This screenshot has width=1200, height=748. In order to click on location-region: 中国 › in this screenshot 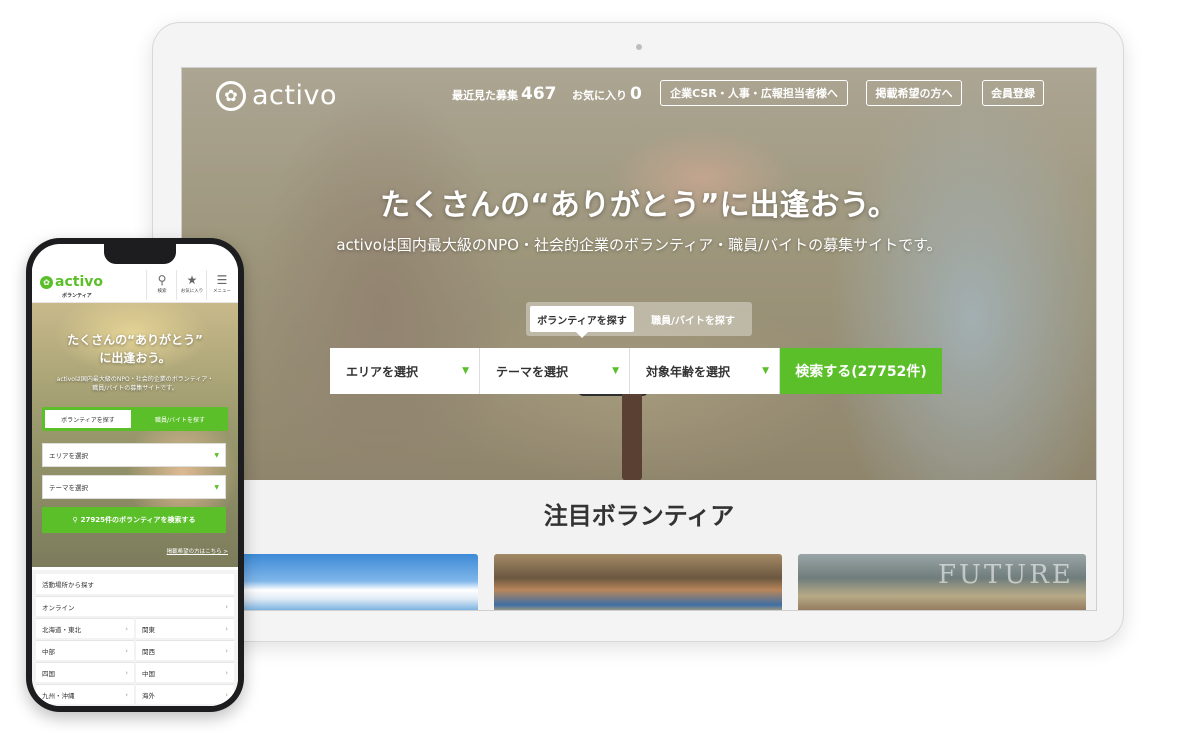, I will do `click(185, 672)`.